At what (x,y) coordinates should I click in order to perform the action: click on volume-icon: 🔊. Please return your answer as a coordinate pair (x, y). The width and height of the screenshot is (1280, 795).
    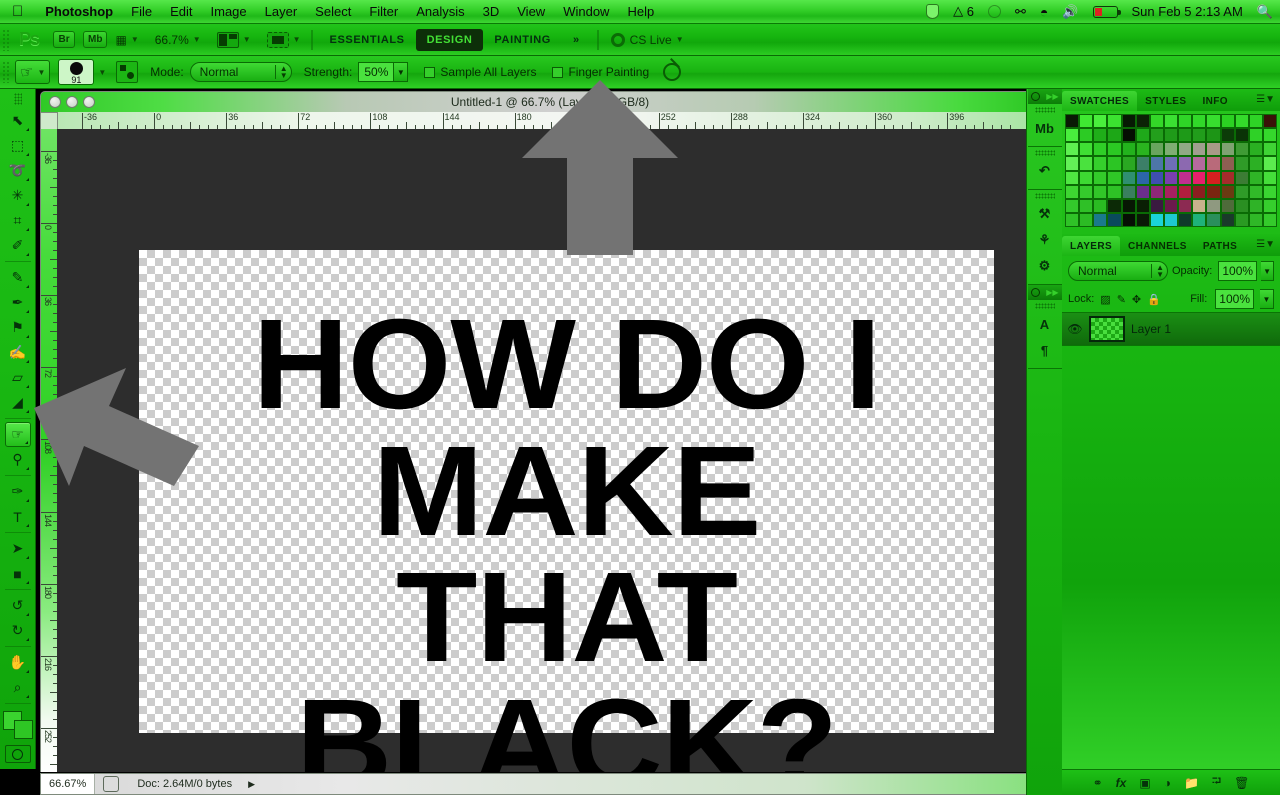
    Looking at the image, I should click on (1070, 12).